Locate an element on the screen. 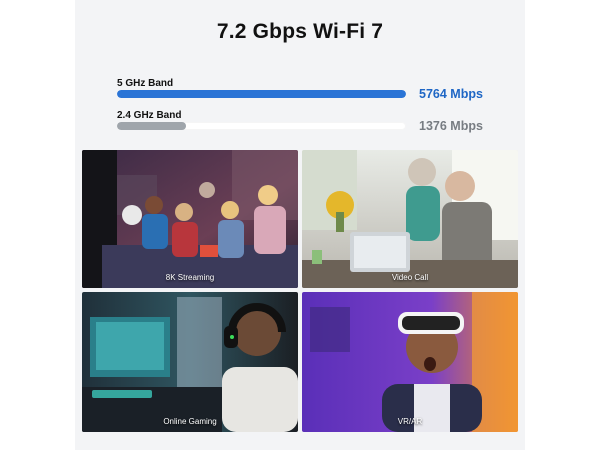 Image resolution: width=600 pixels, height=450 pixels. family-watching-tv-image is located at coordinates (190, 219).